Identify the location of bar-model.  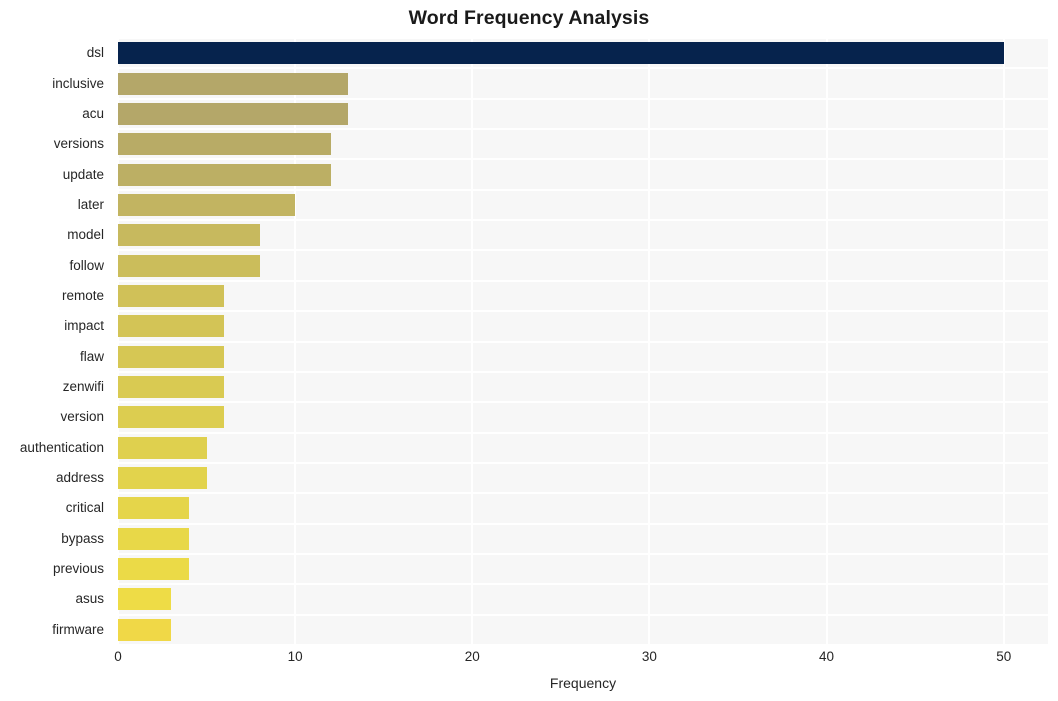
(189, 235).